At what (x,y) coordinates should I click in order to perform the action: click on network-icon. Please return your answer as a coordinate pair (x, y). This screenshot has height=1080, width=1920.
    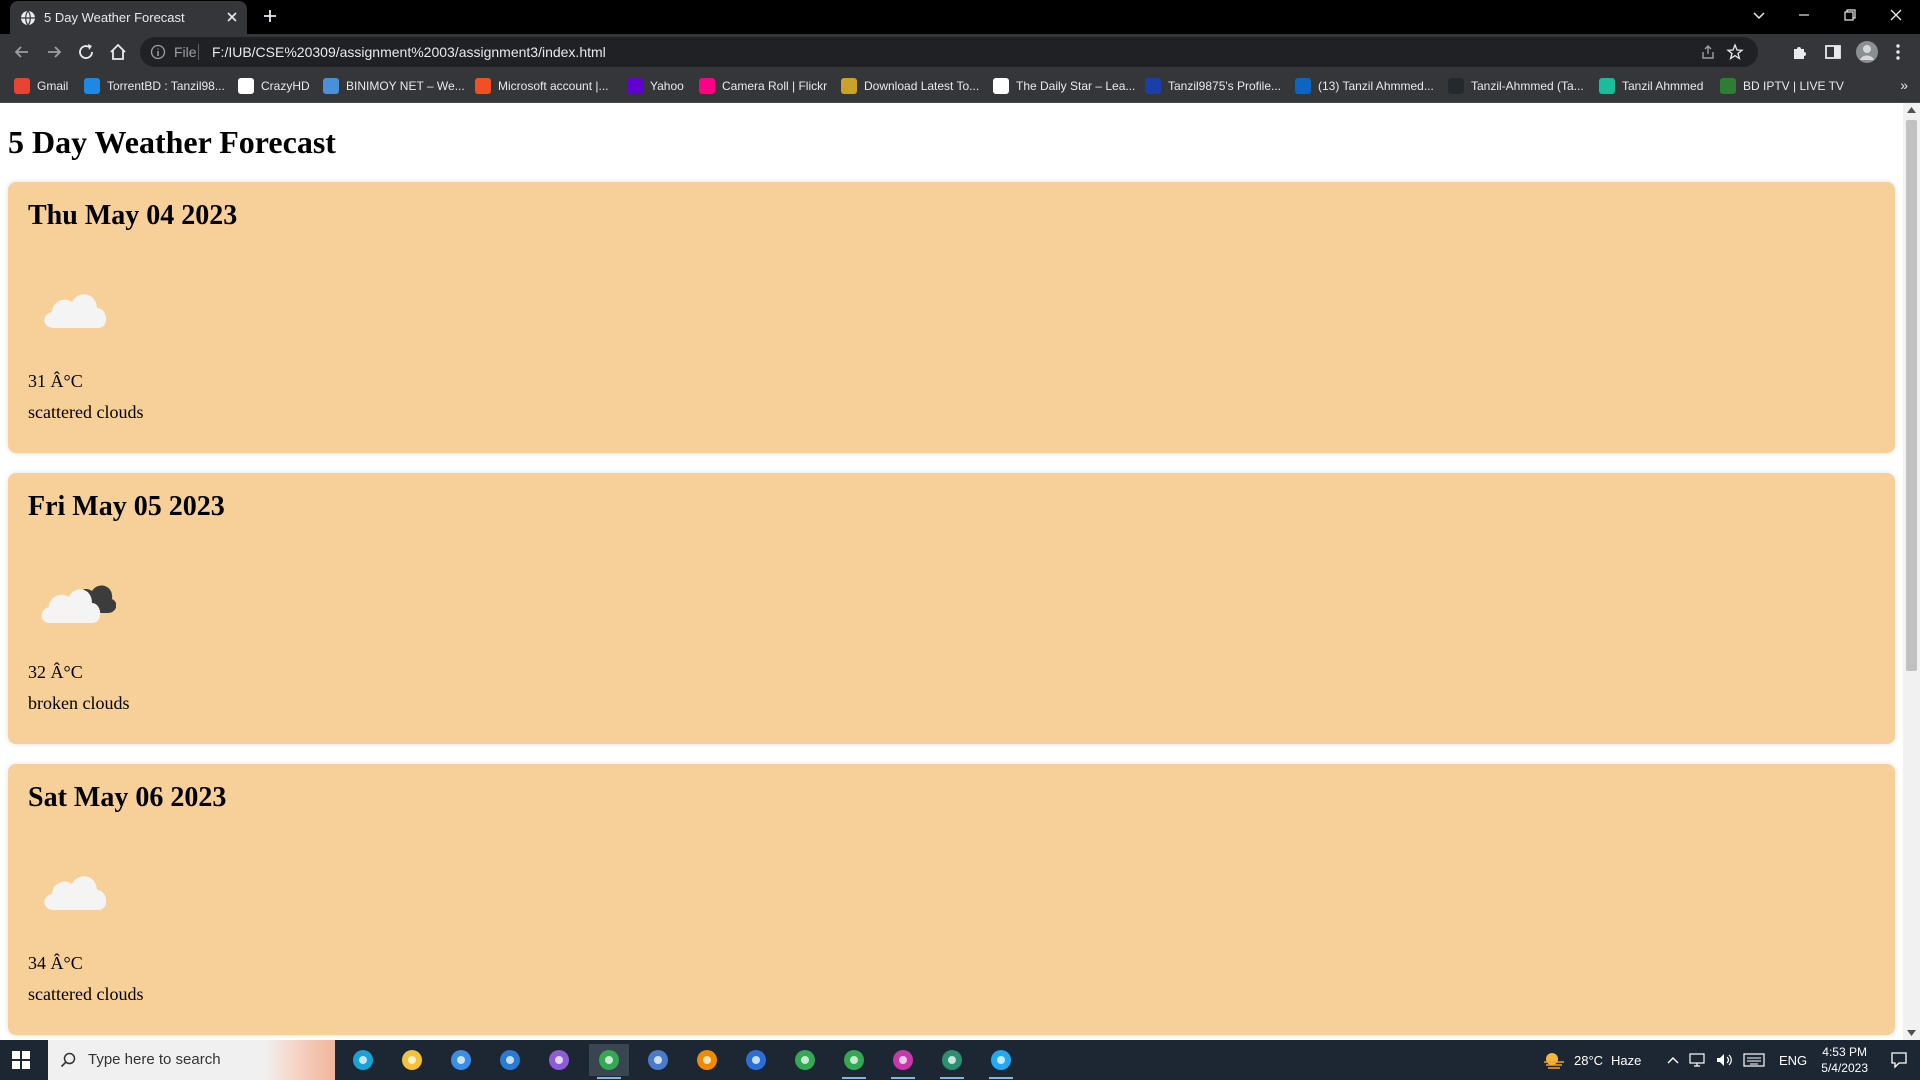
    Looking at the image, I should click on (1697, 1060).